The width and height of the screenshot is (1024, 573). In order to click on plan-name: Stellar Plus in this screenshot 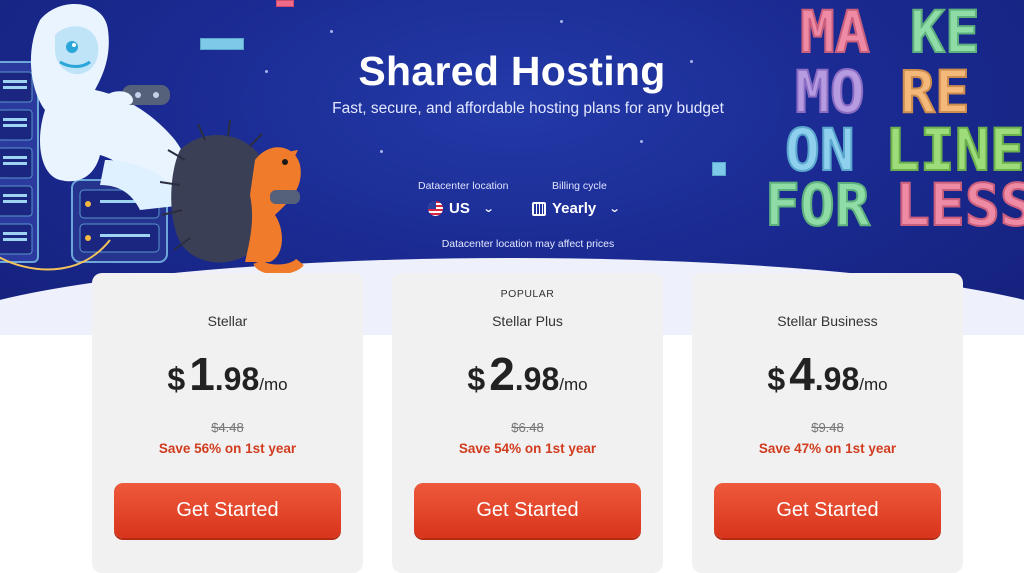, I will do `click(527, 321)`.